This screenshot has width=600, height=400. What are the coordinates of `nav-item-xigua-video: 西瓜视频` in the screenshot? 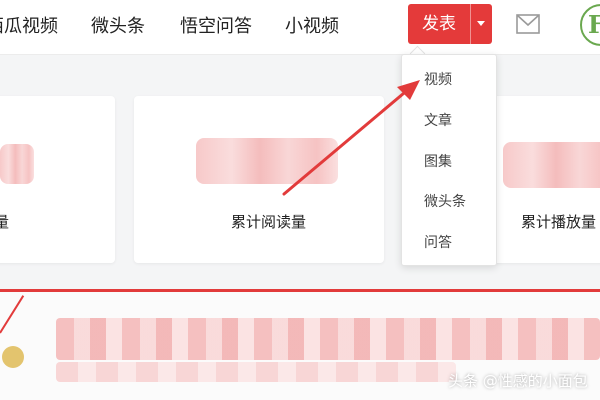 It's located at (29, 25).